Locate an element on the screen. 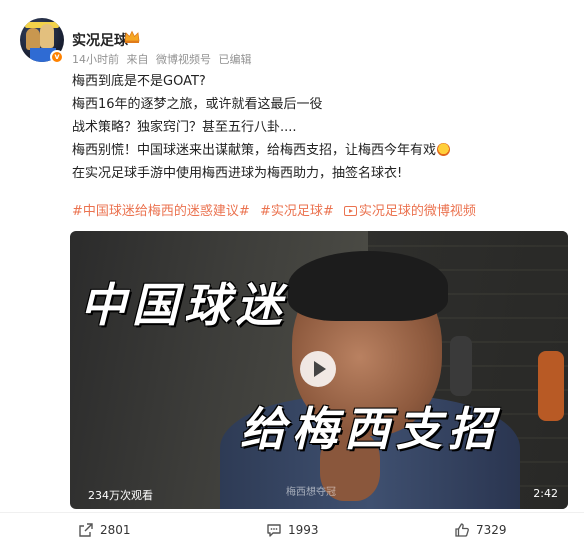 The image size is (584, 546). comment-button: 1993 is located at coordinates (292, 530).